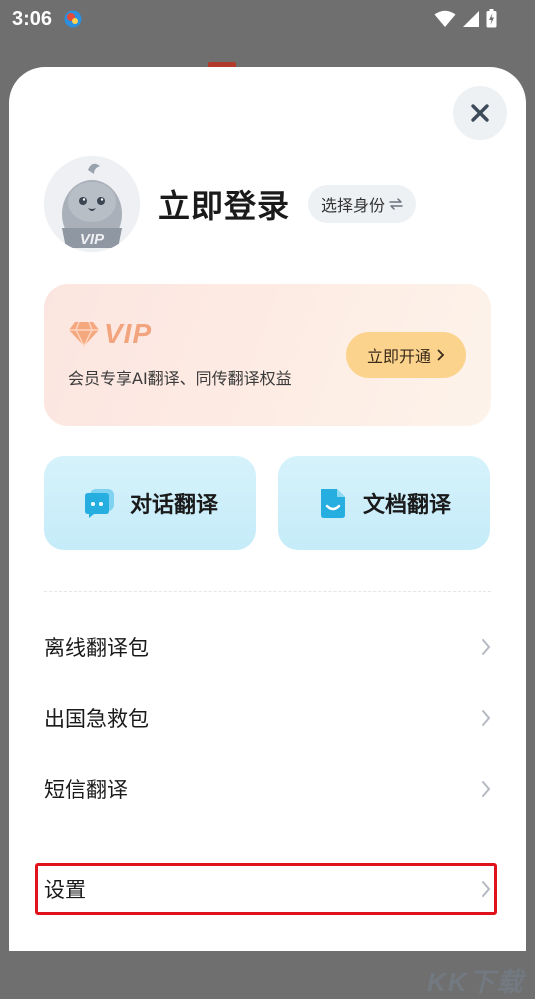 Image resolution: width=535 pixels, height=999 pixels. What do you see at coordinates (99, 503) in the screenshot?
I see `chat-bubble-icon` at bounding box center [99, 503].